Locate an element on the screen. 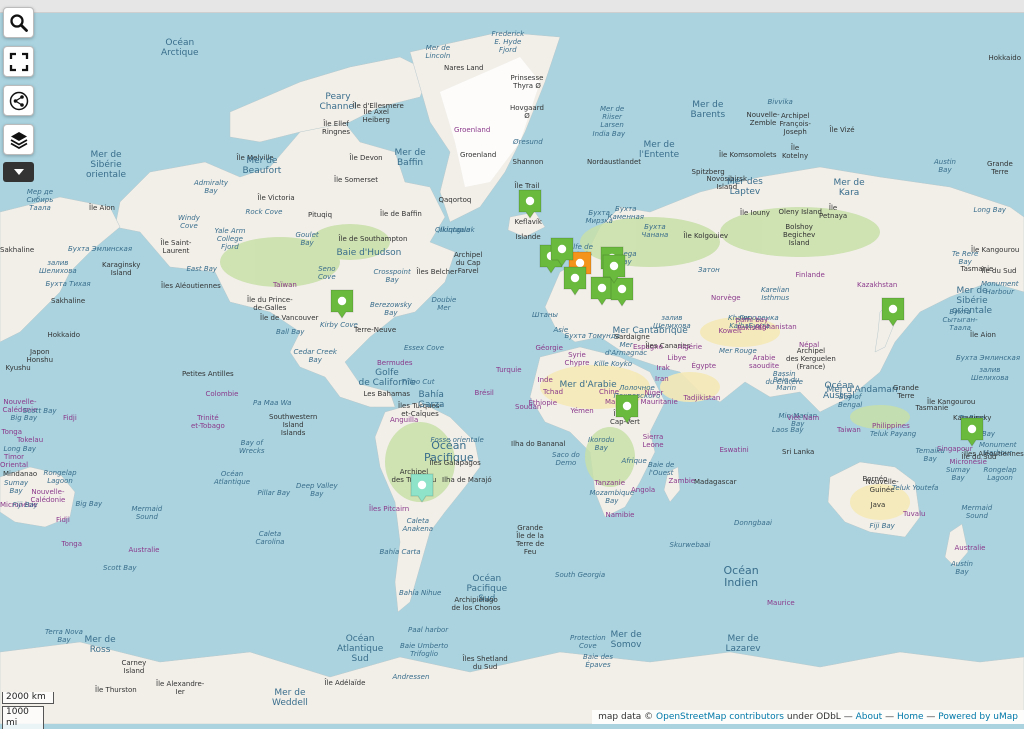 This screenshot has width=1024, height=729. fullscreen-button is located at coordinates (18, 61).